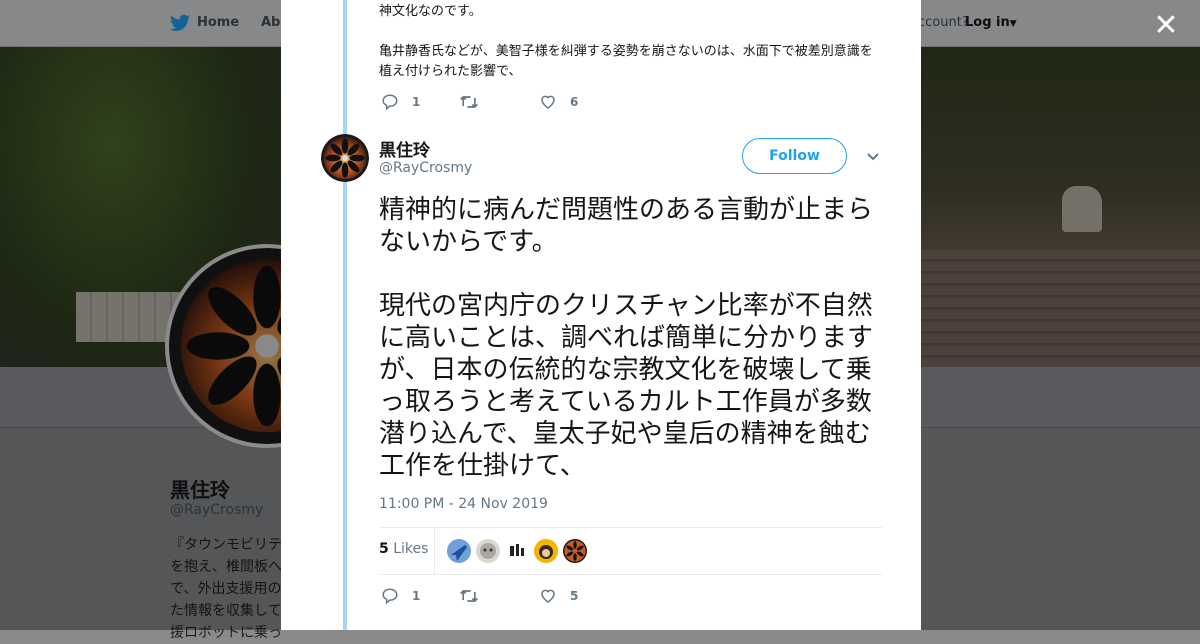 This screenshot has height=644, width=1200. What do you see at coordinates (873, 157) in the screenshot?
I see `chevron-down-icon` at bounding box center [873, 157].